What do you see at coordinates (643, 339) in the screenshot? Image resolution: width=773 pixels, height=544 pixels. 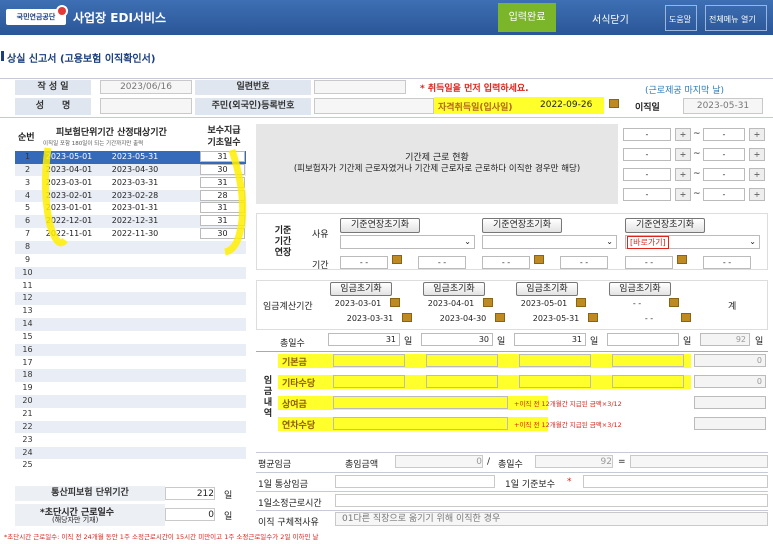 I see `days-field` at bounding box center [643, 339].